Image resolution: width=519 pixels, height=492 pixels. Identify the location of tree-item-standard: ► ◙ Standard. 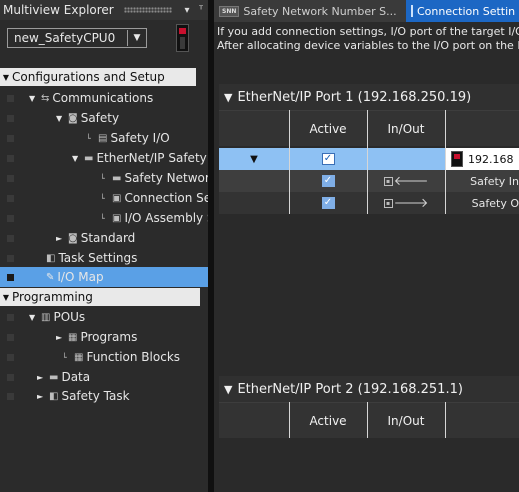
(104, 238).